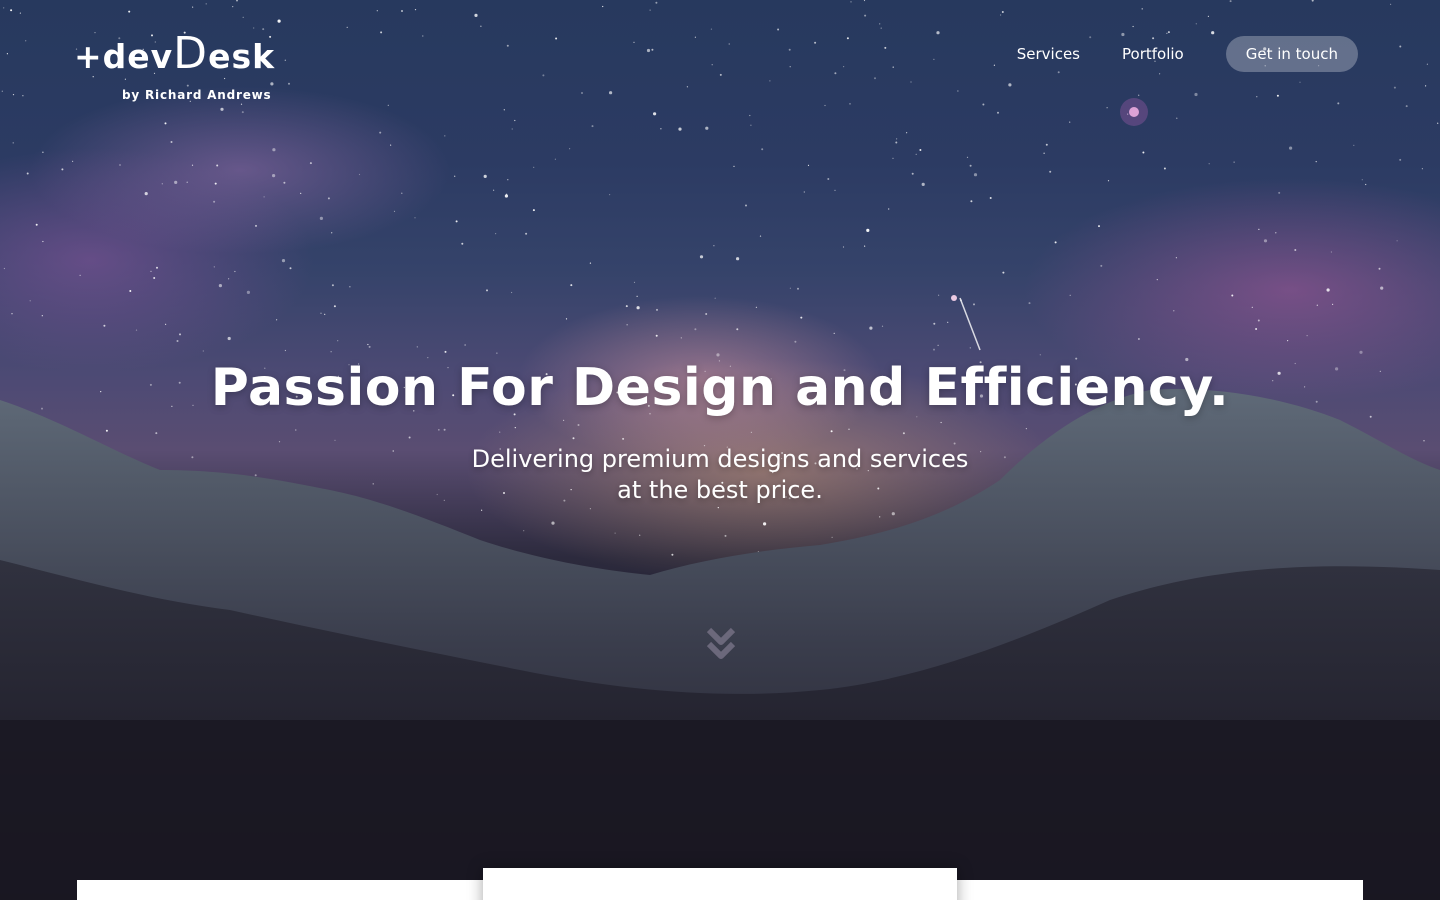 The width and height of the screenshot is (1440, 900). Describe the element at coordinates (124, 56) in the screenshot. I see `logo-prefix: +dev` at that location.